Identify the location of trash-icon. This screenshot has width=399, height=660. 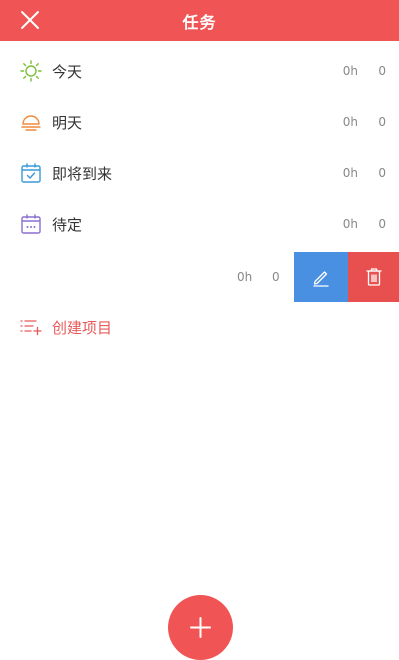
(373, 277).